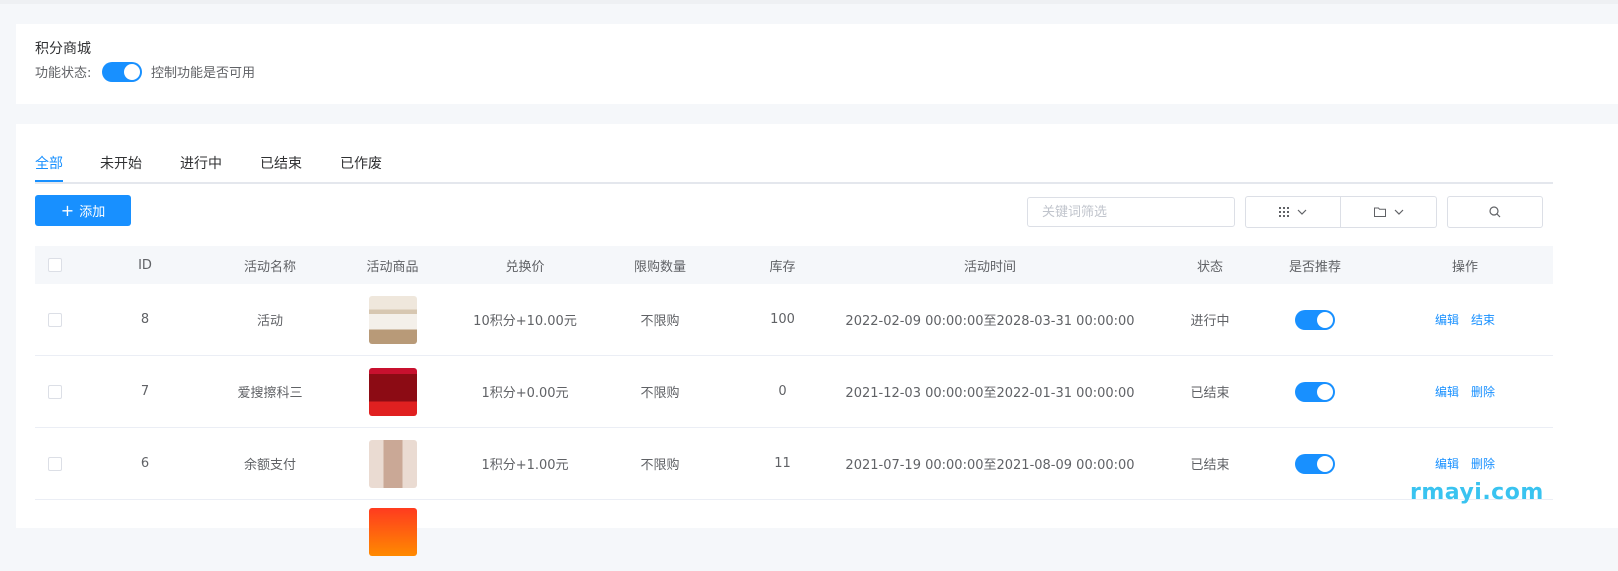 This screenshot has width=1618, height=571. I want to click on header-time: 活动时间, so click(989, 267).